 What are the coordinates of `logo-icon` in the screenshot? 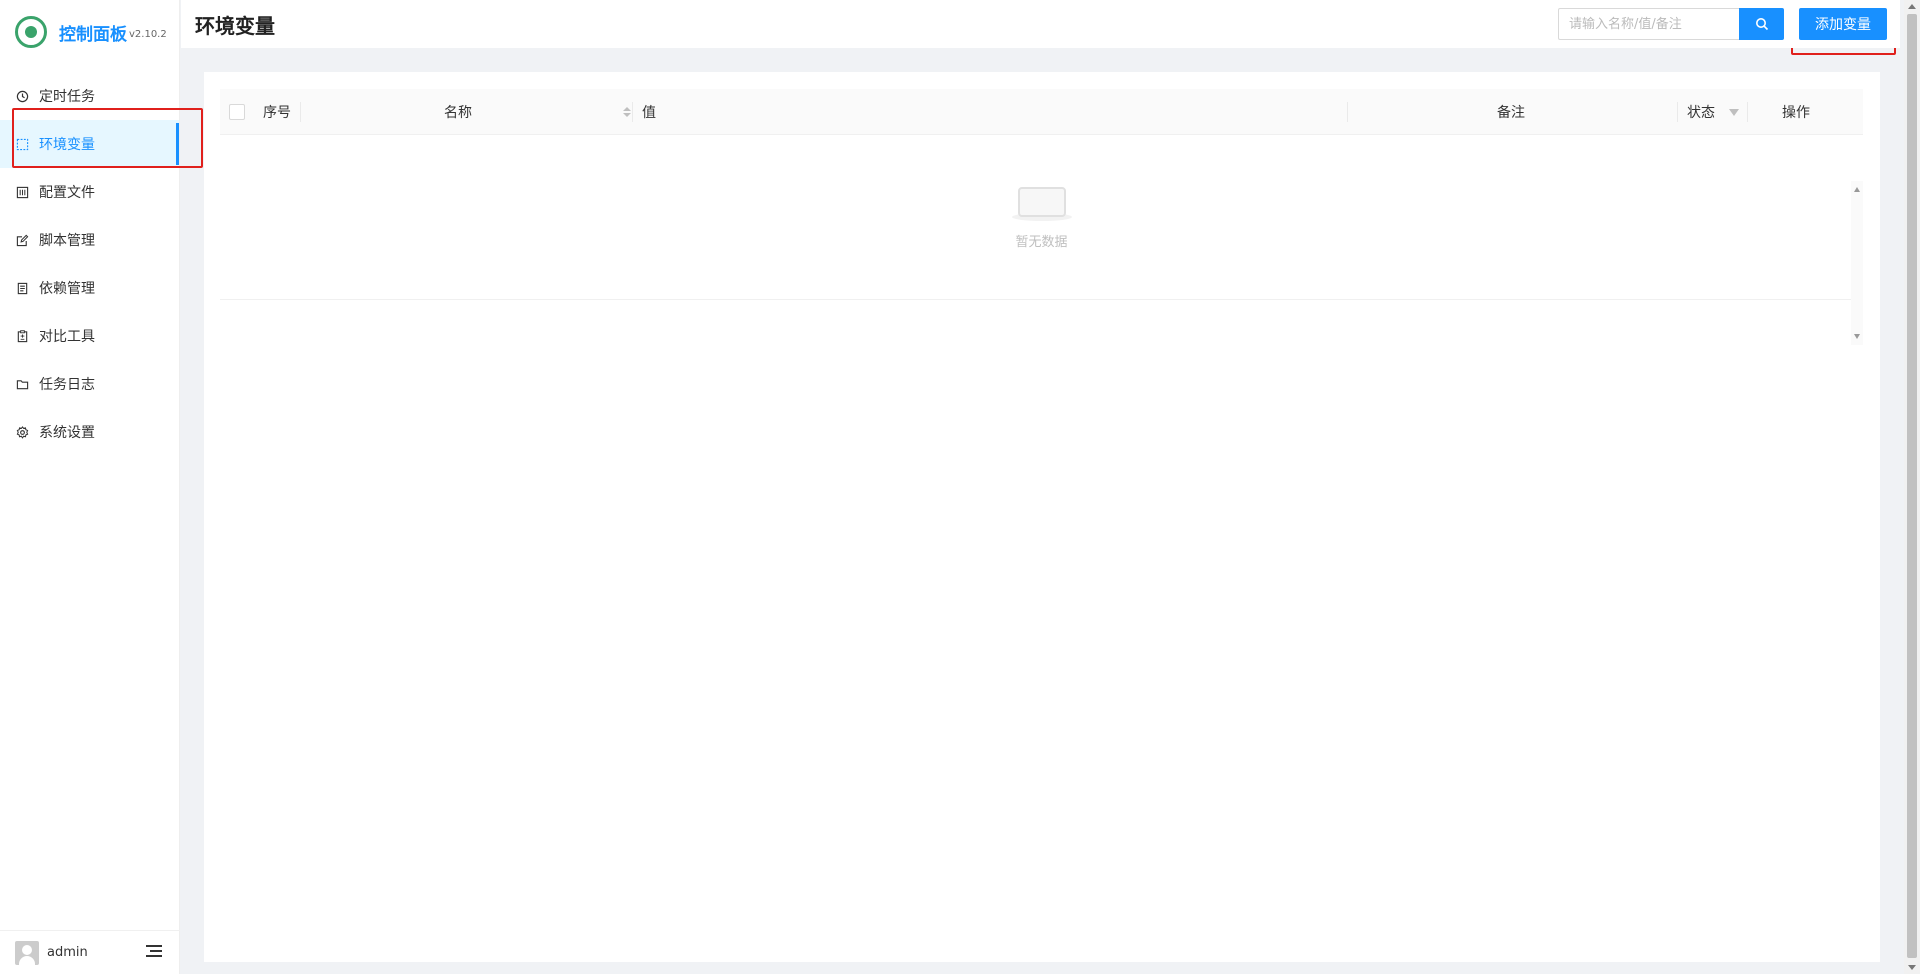 It's located at (31, 32).